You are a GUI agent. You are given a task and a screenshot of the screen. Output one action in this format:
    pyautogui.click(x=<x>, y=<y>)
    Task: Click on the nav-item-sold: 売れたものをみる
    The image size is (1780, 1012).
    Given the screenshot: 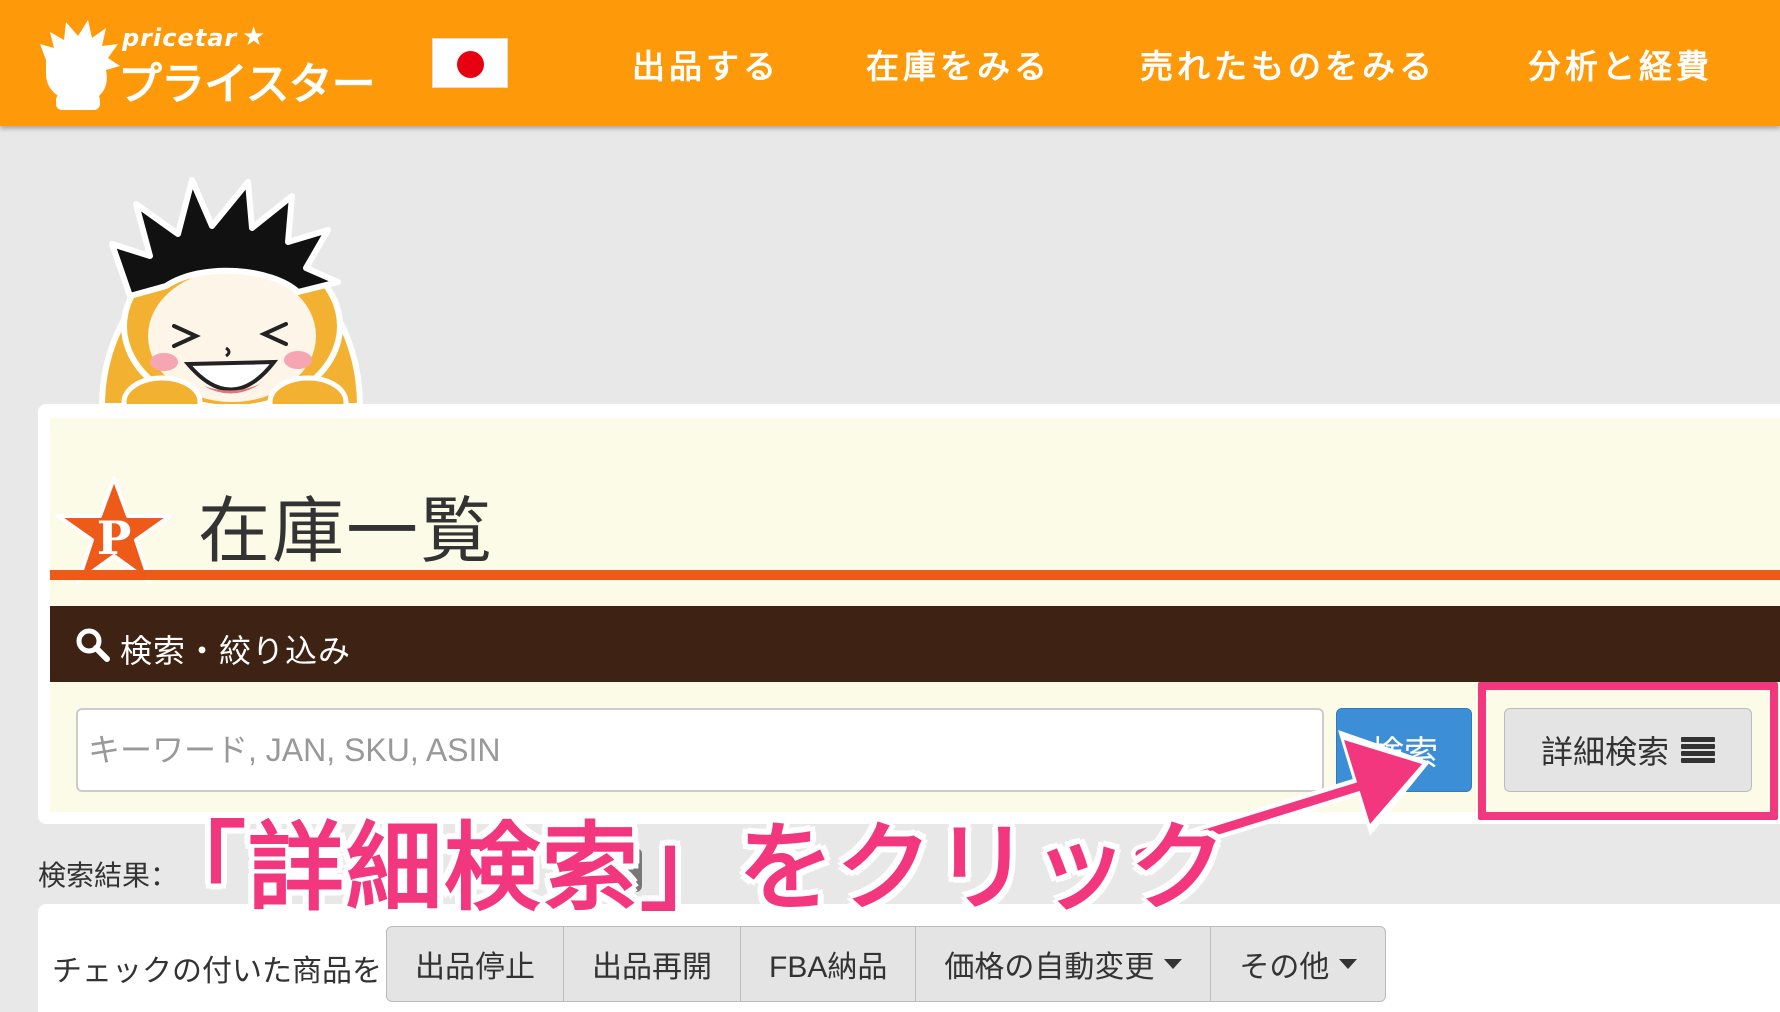 What is the action you would take?
    pyautogui.click(x=1288, y=64)
    